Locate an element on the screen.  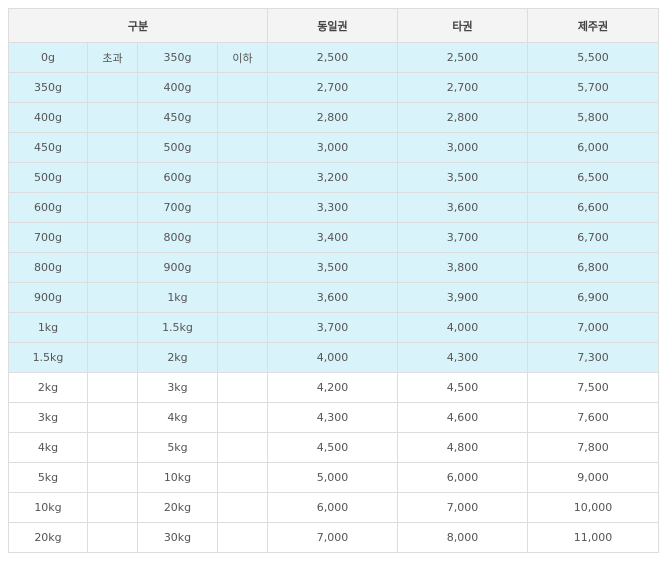
cell-weight-to: 900g is located at coordinates (177, 267).